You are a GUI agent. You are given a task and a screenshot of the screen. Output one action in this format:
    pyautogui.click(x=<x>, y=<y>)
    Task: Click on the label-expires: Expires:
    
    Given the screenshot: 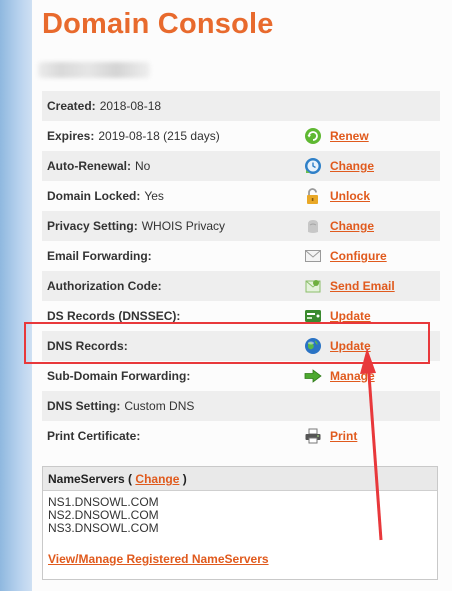 What is the action you would take?
    pyautogui.click(x=71, y=136)
    